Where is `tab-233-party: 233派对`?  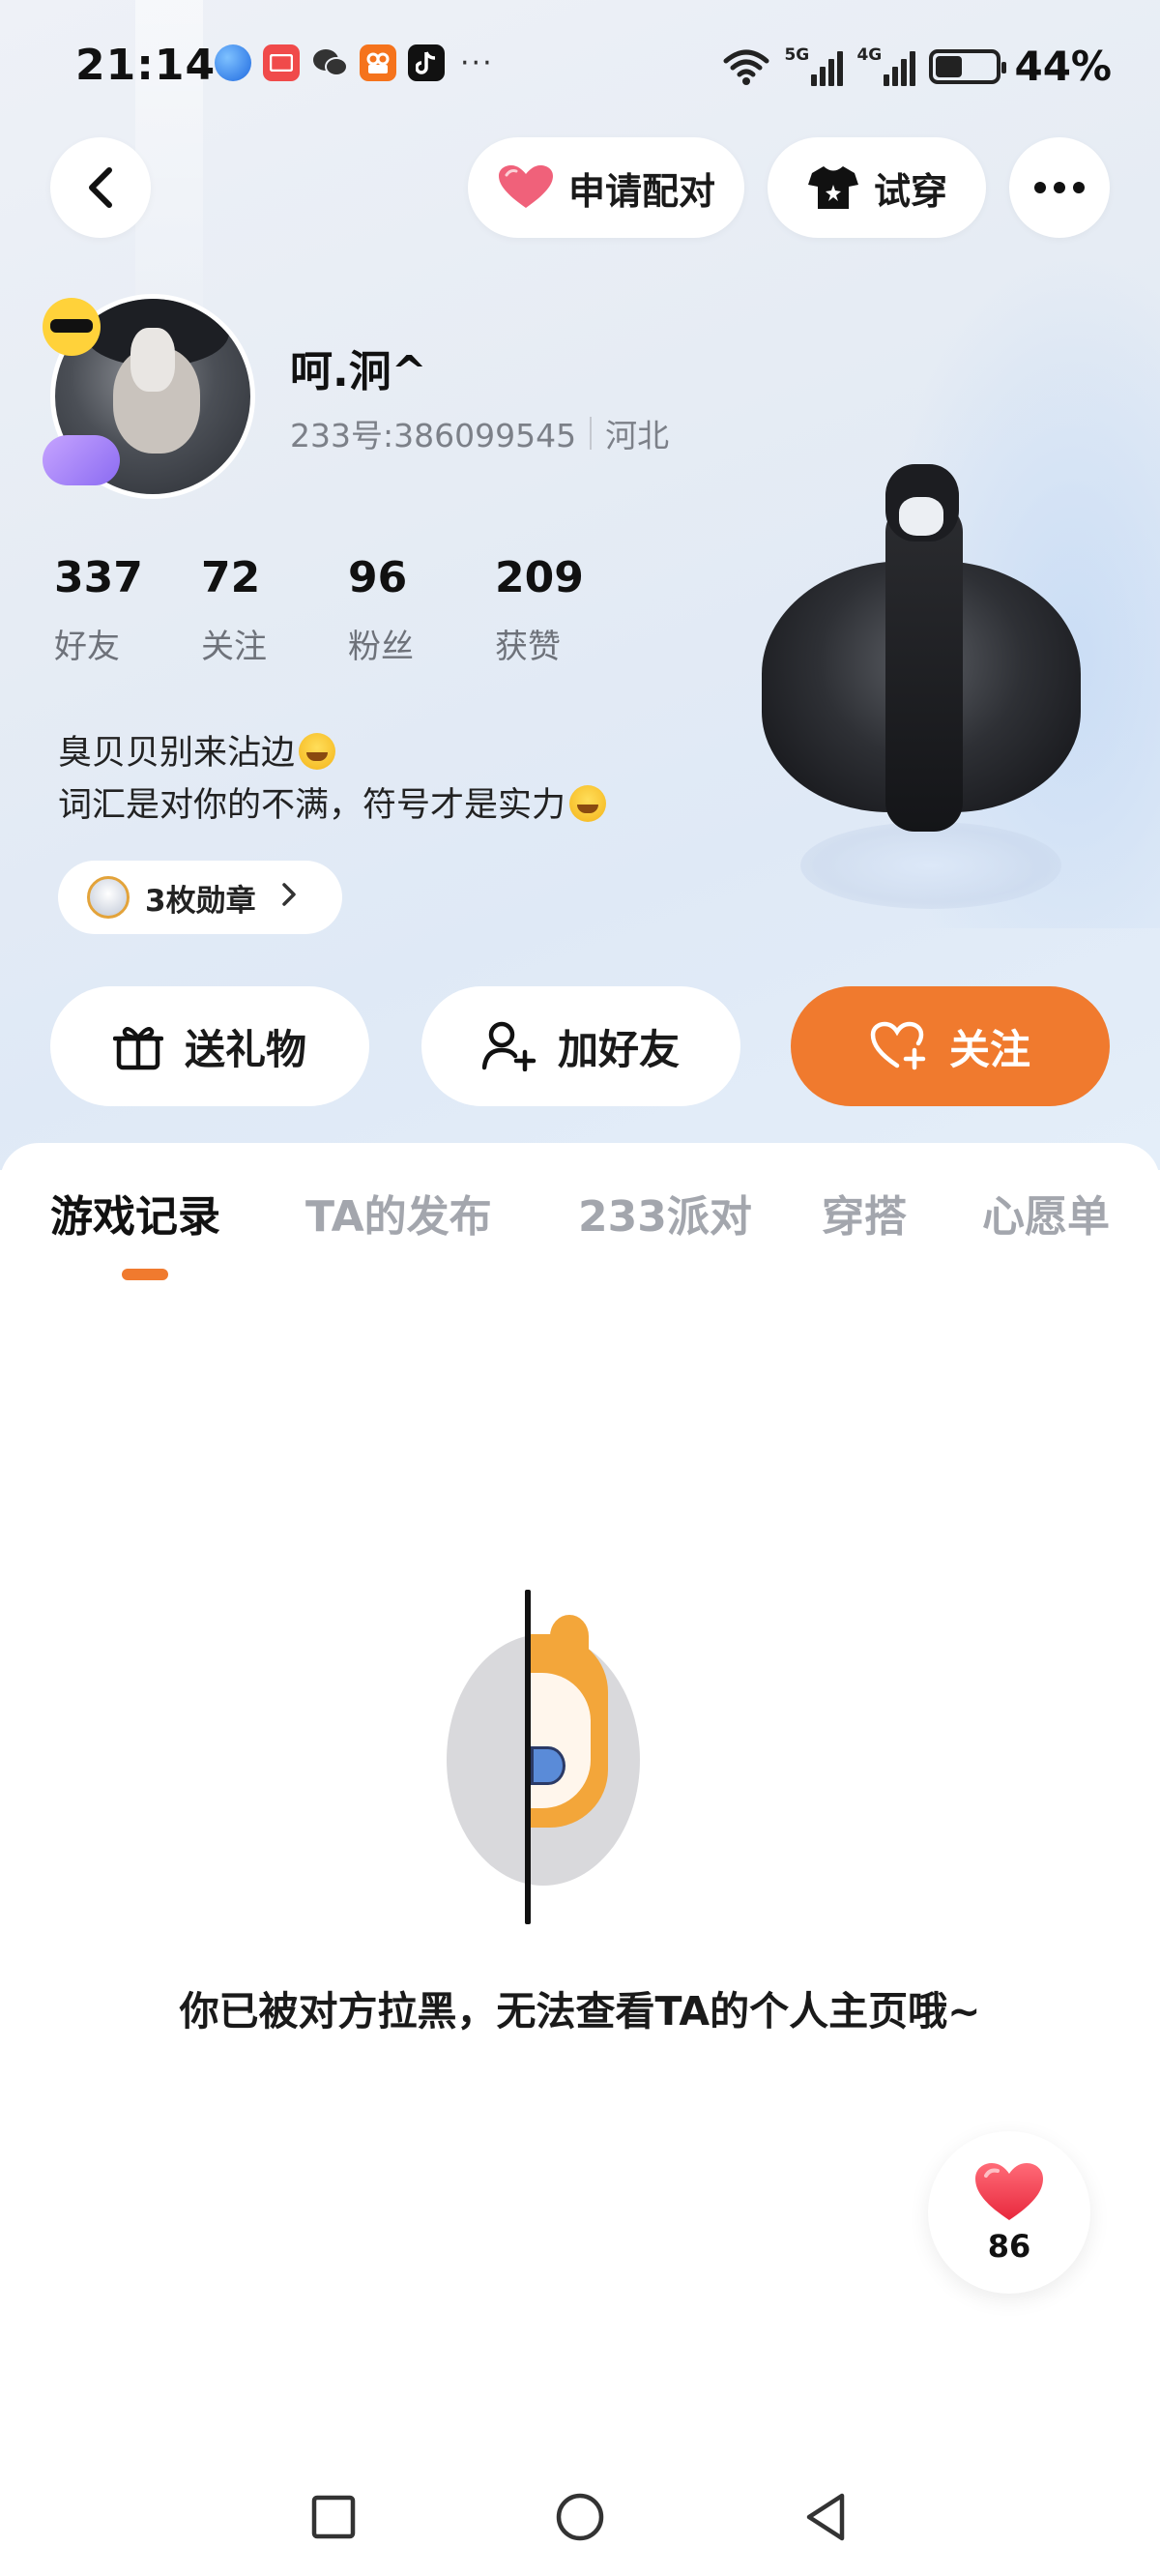 tab-233-party: 233派对 is located at coordinates (665, 1213).